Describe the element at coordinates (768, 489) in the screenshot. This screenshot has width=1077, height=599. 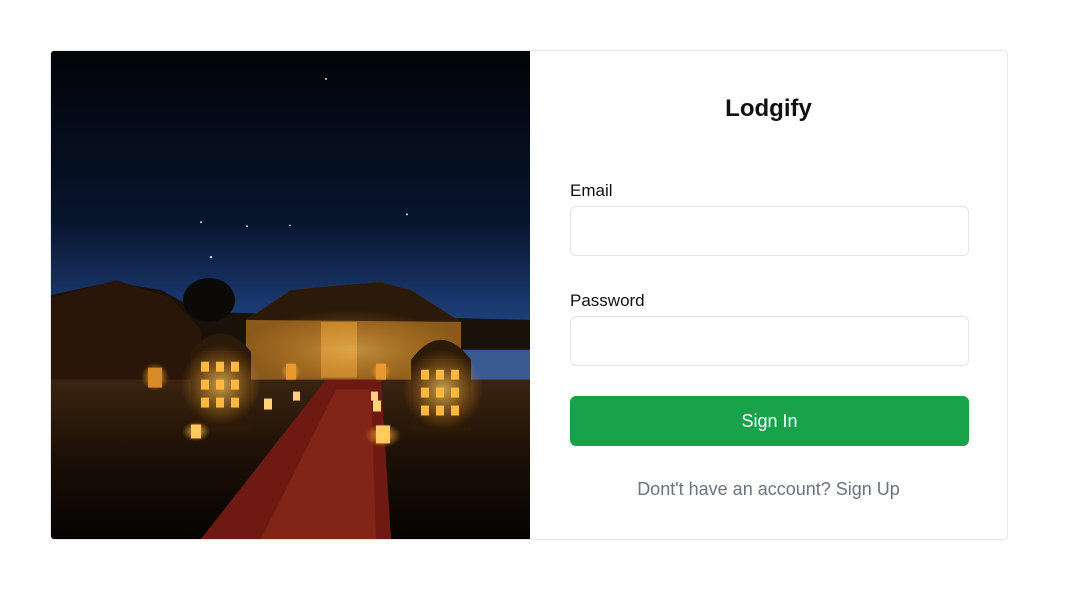
I see `sign-up-link: Dont't have an account? Sign Up` at that location.